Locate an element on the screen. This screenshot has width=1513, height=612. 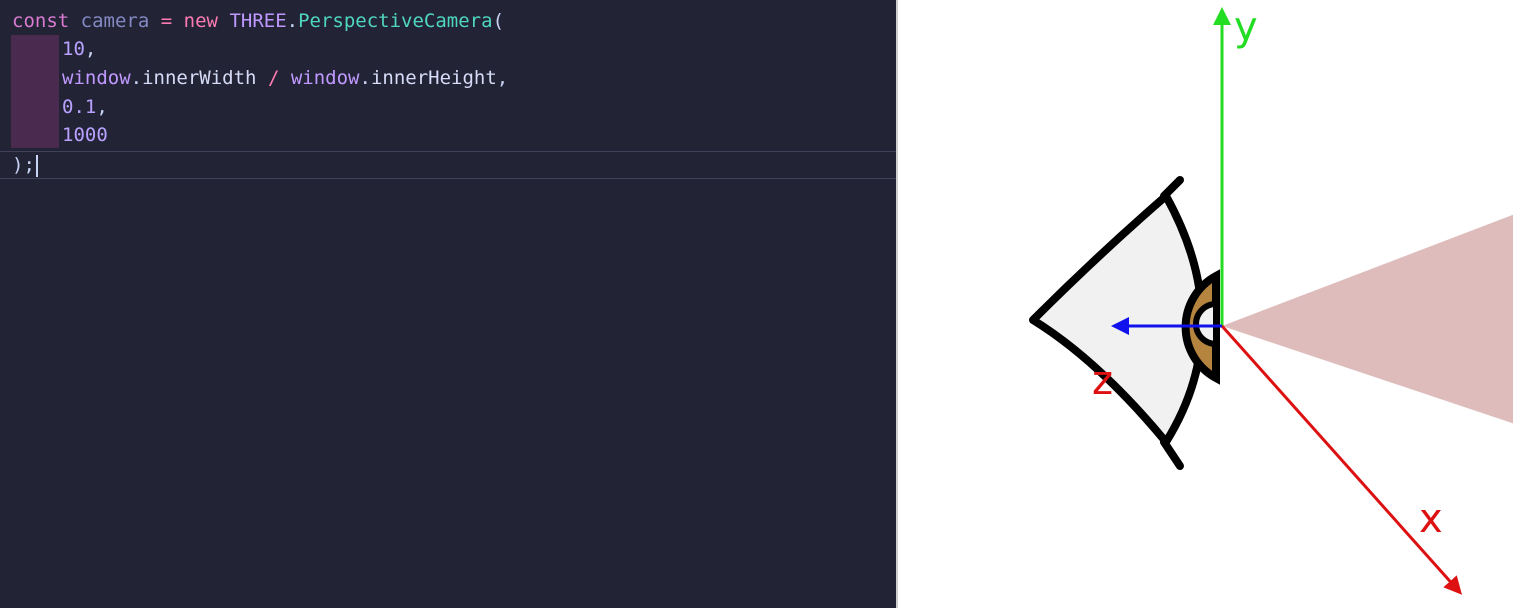
code-line: ); is located at coordinates (25, 165).